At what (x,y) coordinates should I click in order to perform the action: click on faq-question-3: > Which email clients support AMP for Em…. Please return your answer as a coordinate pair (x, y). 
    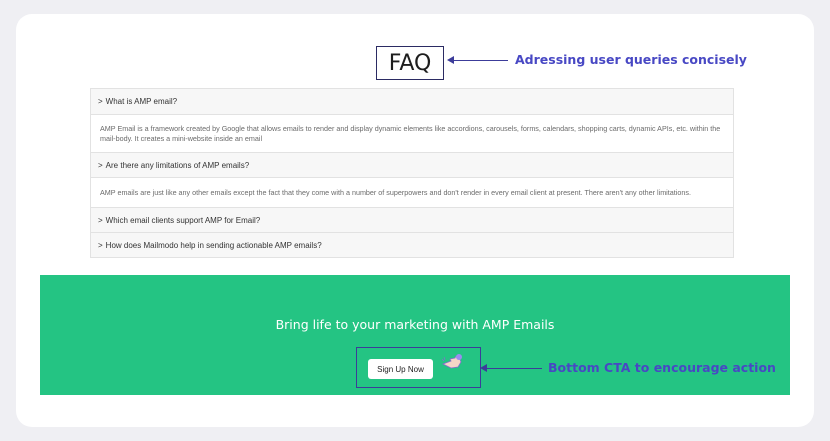
    Looking at the image, I should click on (412, 220).